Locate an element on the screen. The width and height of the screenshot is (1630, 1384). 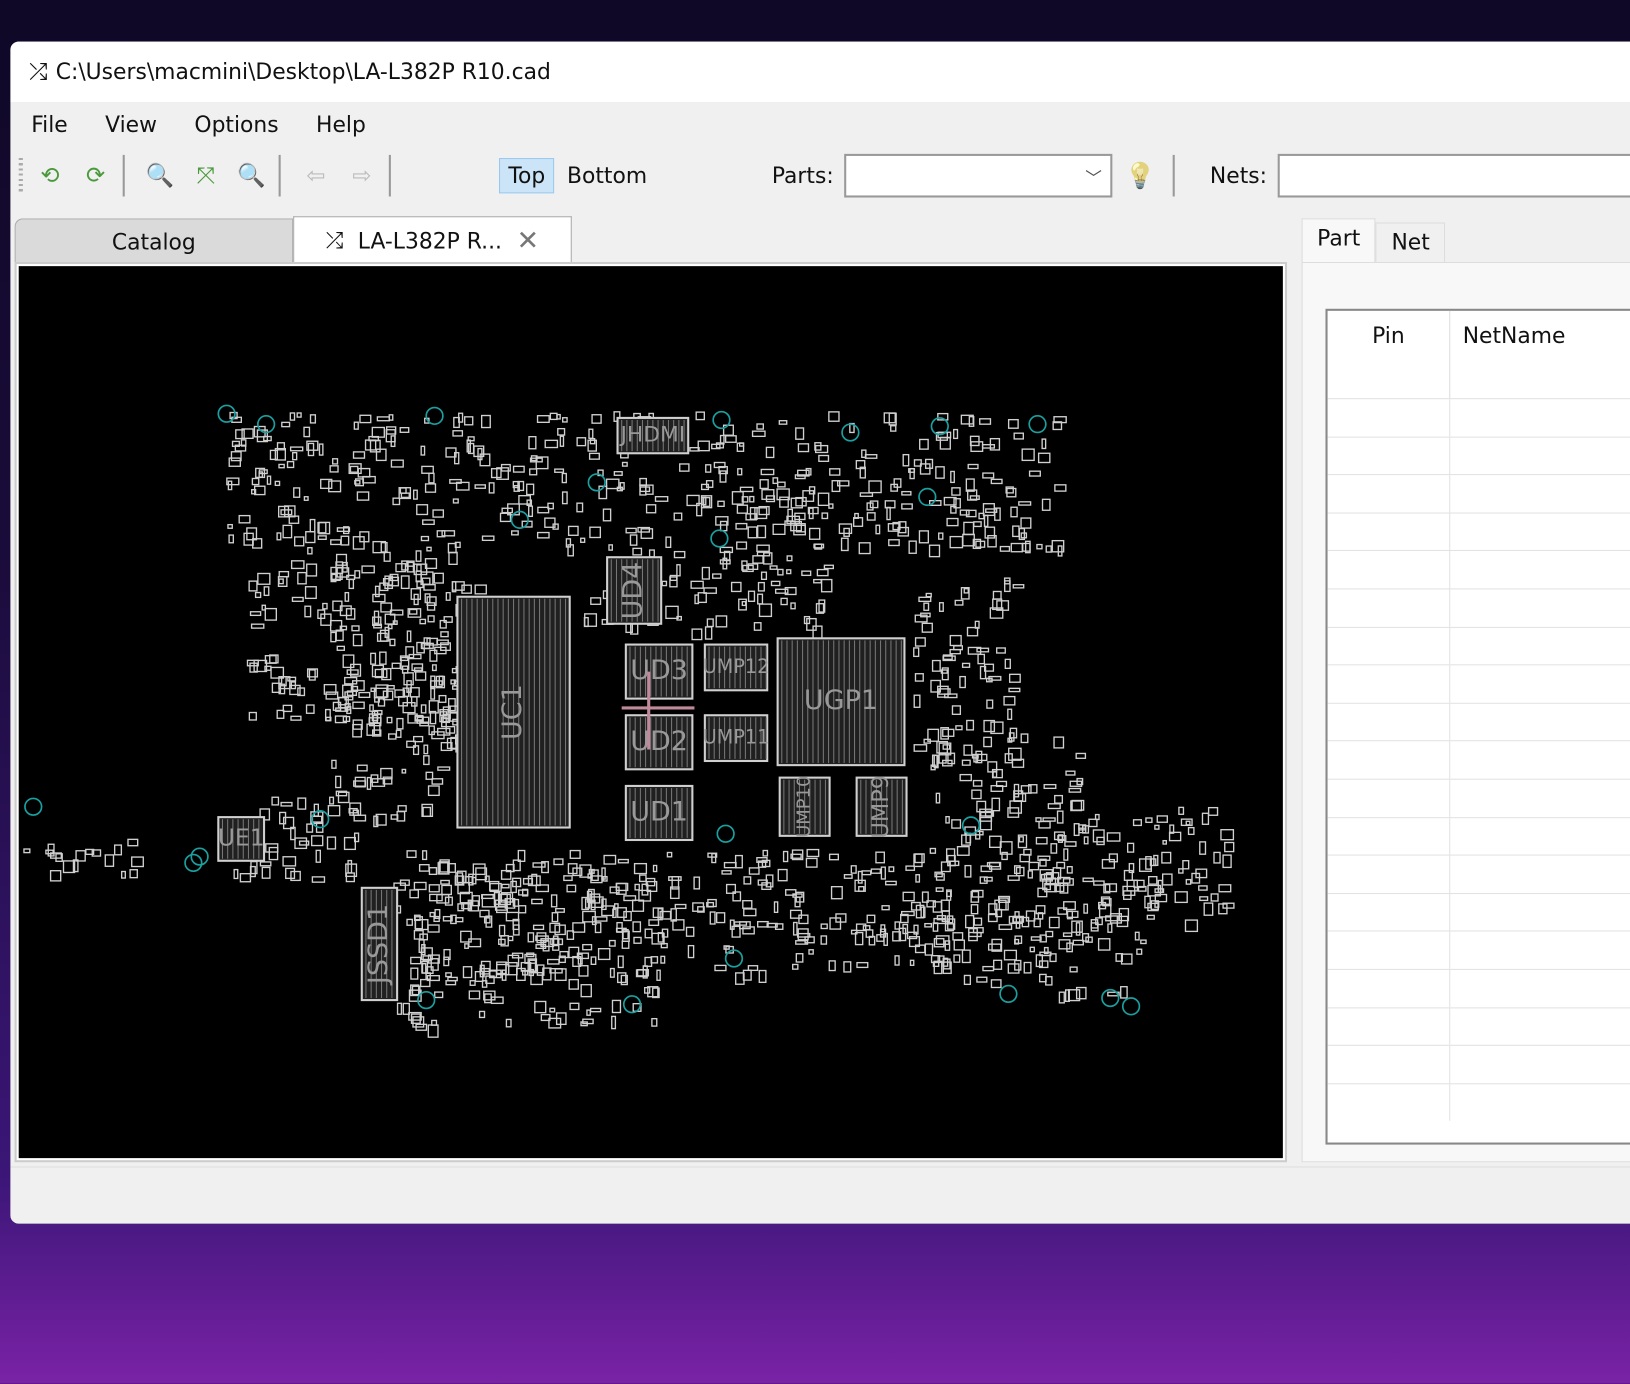
tab-net: Net is located at coordinates (1410, 242).